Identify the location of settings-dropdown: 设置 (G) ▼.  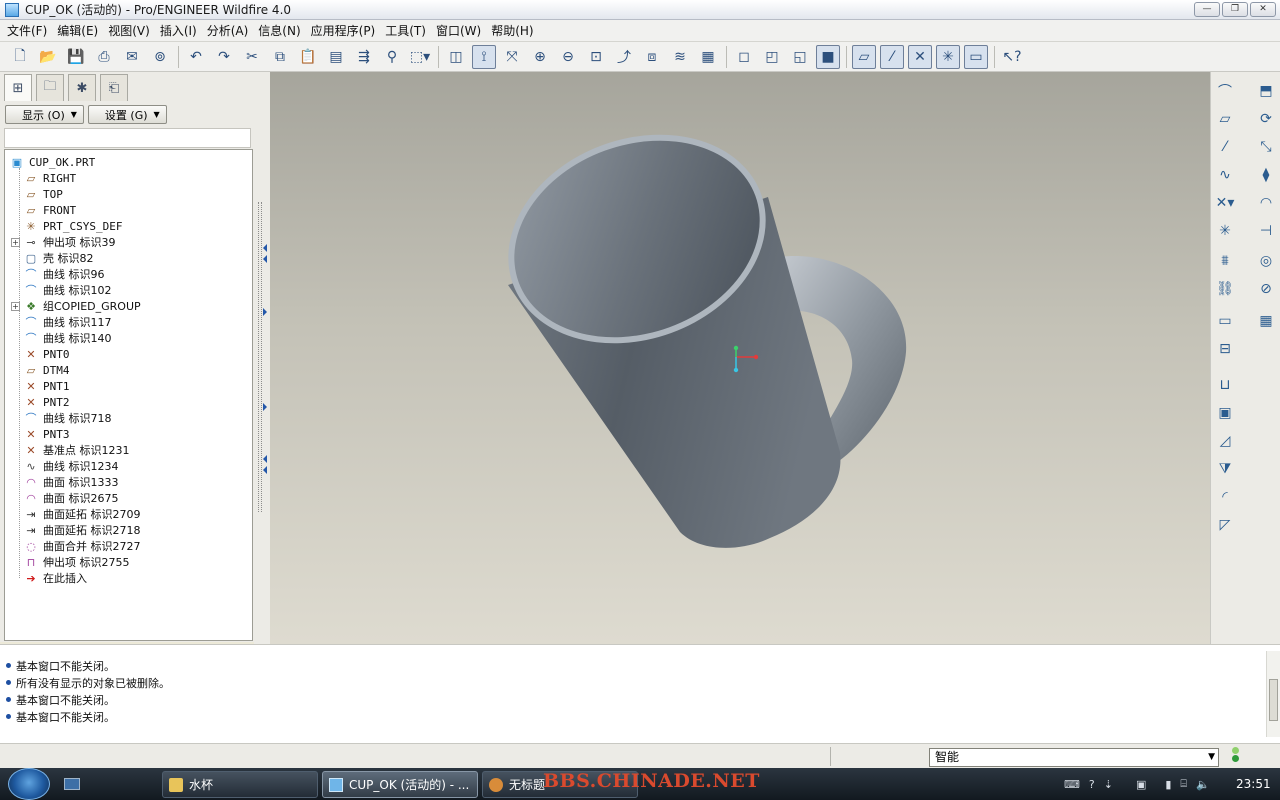
(127, 114).